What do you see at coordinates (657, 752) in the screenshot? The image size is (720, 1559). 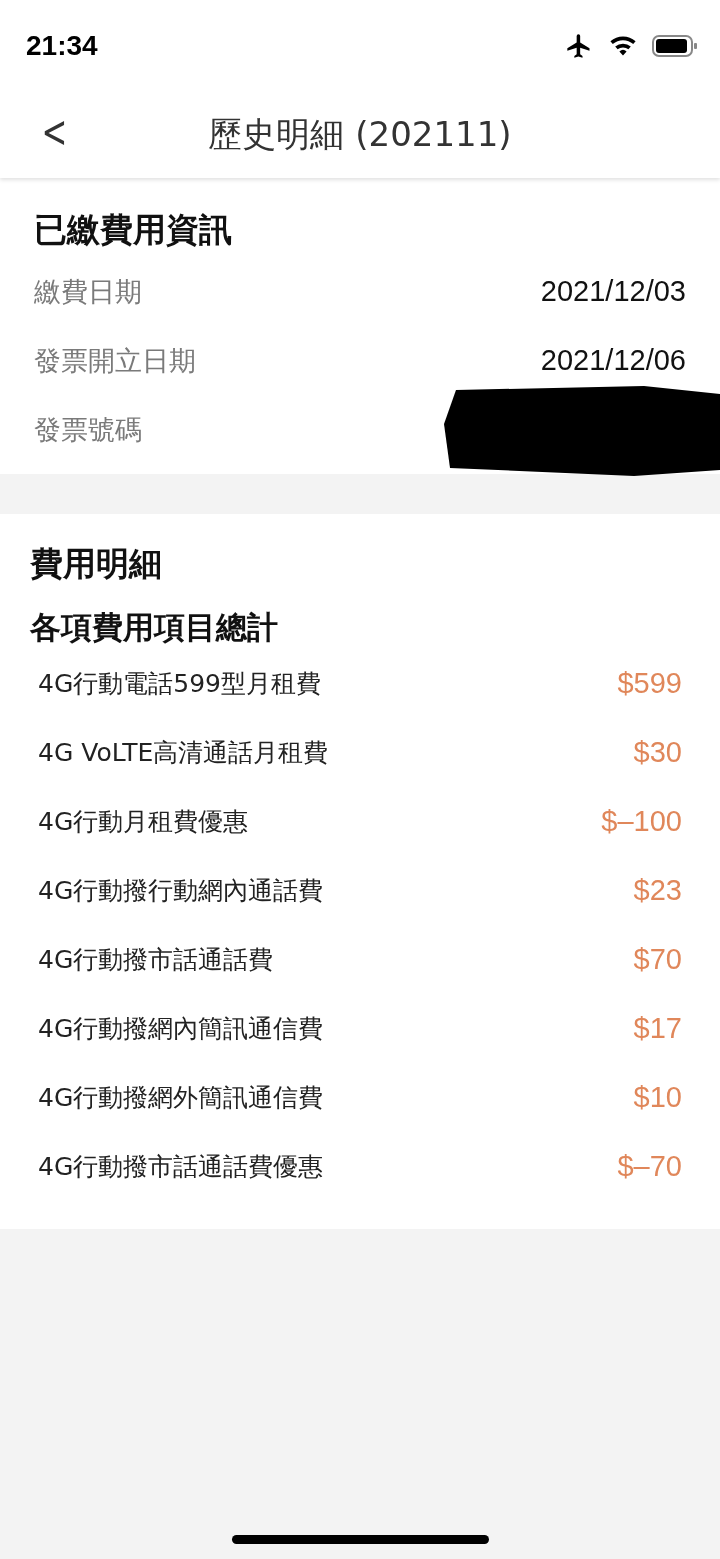 I see `fee-amount: $30` at bounding box center [657, 752].